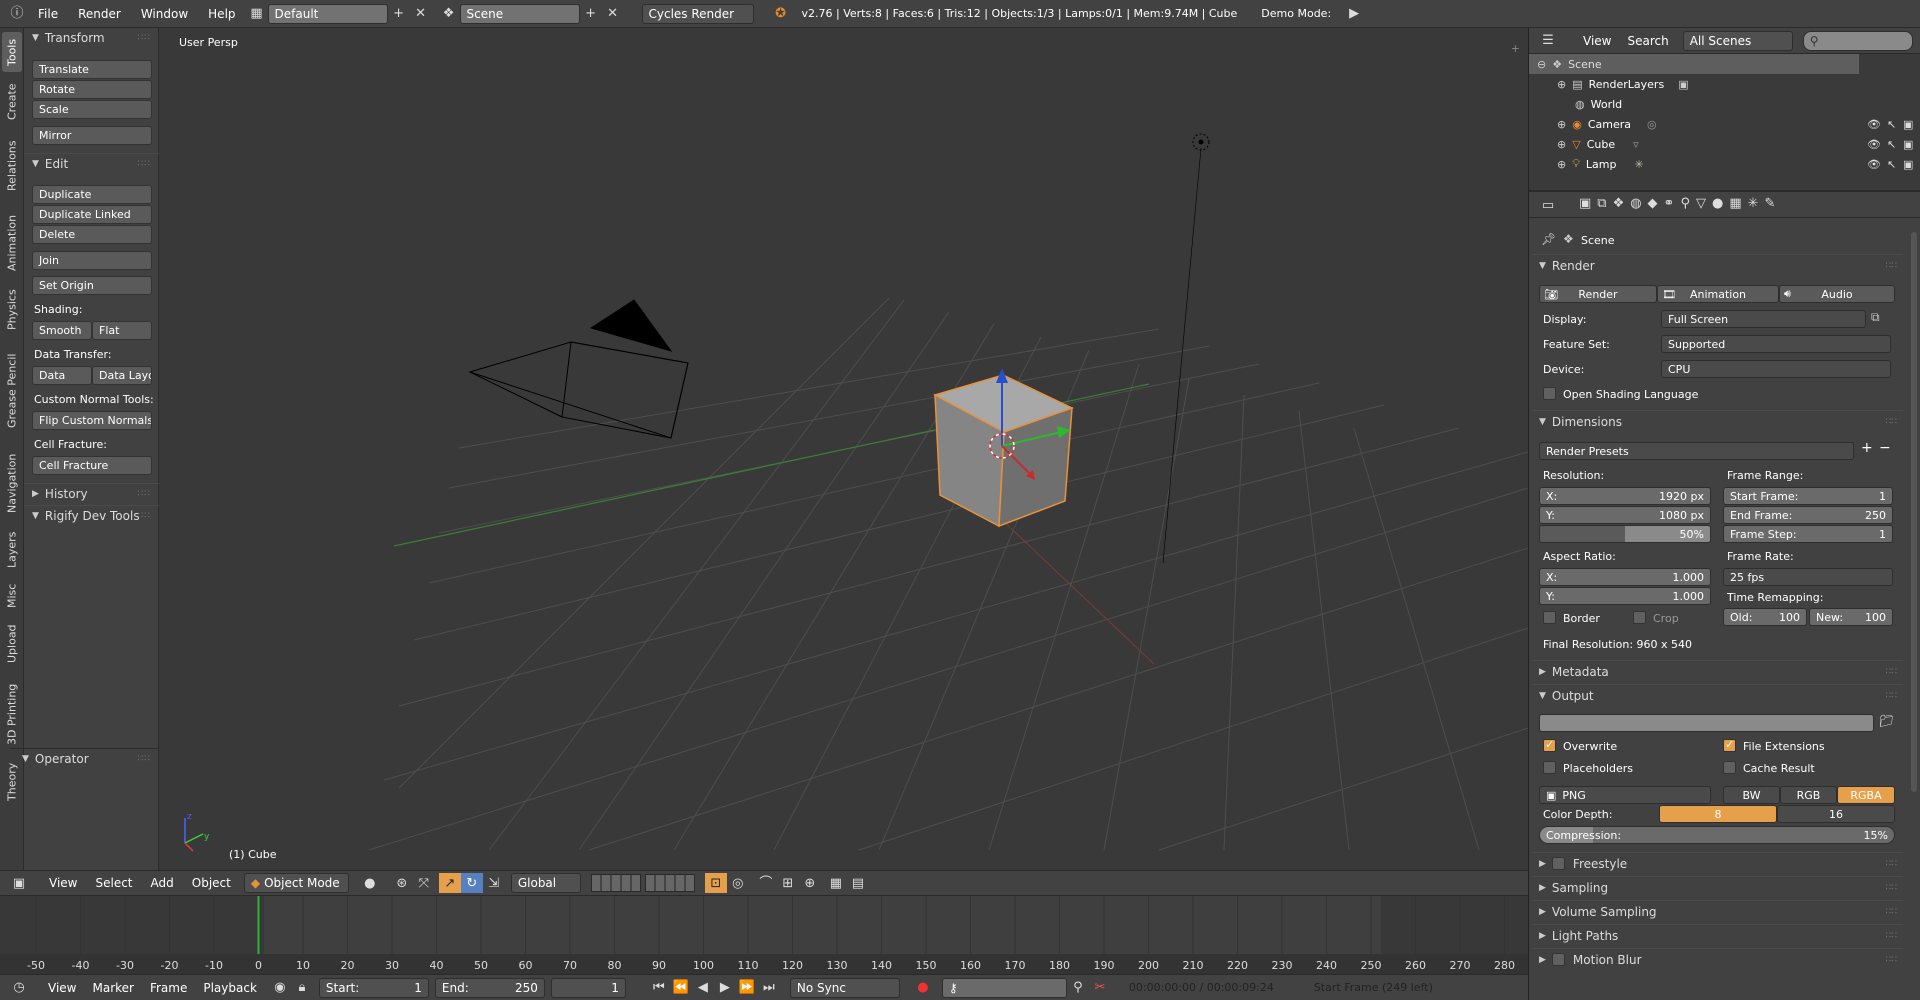 Image resolution: width=1920 pixels, height=1000 pixels. Describe the element at coordinates (449, 14) in the screenshot. I see `scene-icon: ❖` at that location.